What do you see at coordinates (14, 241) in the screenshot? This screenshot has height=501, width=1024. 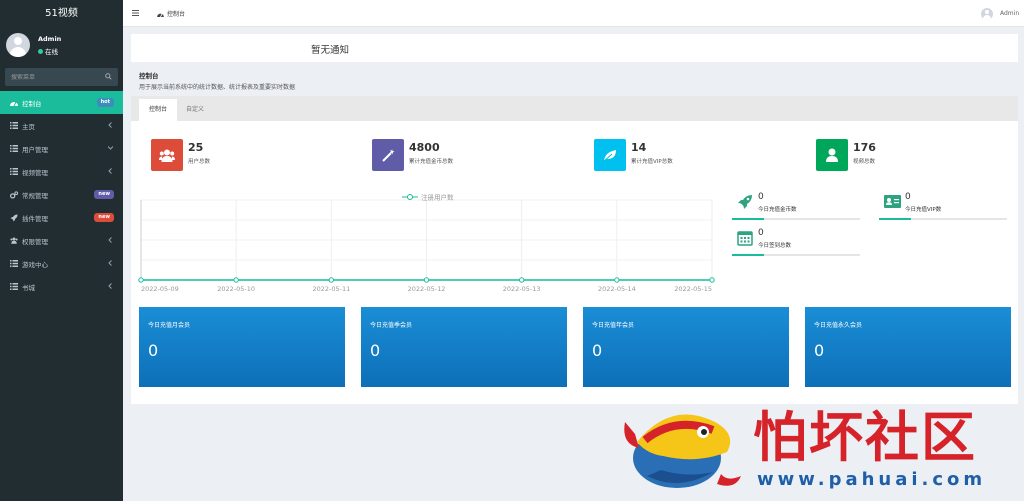 I see `group-icon` at bounding box center [14, 241].